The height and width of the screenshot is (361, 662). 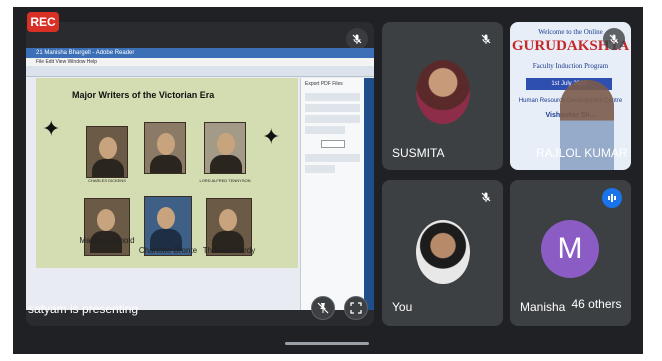 I want to click on participant-video-you, so click(x=443, y=252).